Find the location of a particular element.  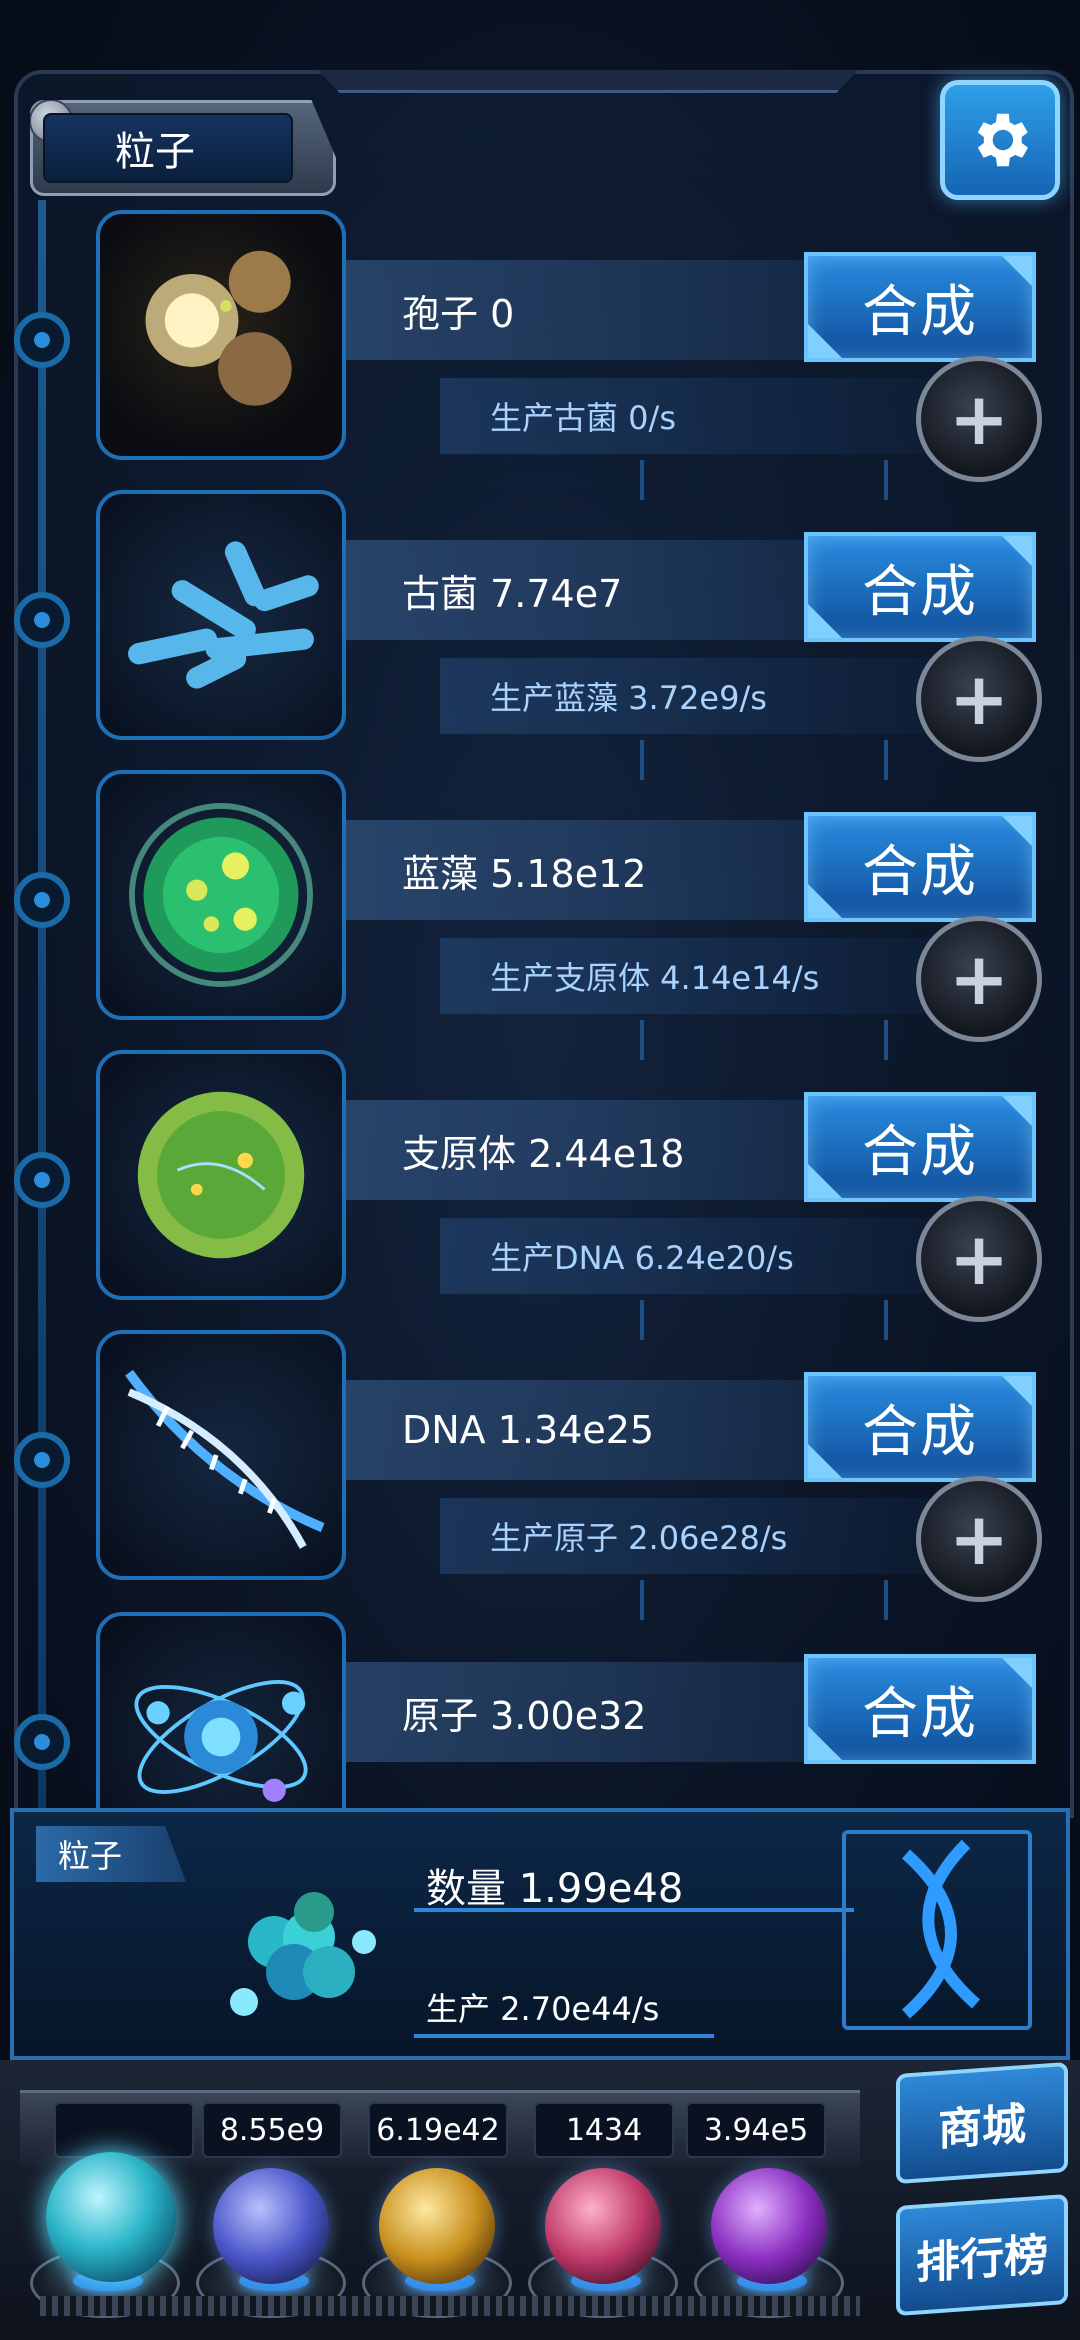

item-production: 生产蓝藻 3.72e9/s is located at coordinates (690, 696).